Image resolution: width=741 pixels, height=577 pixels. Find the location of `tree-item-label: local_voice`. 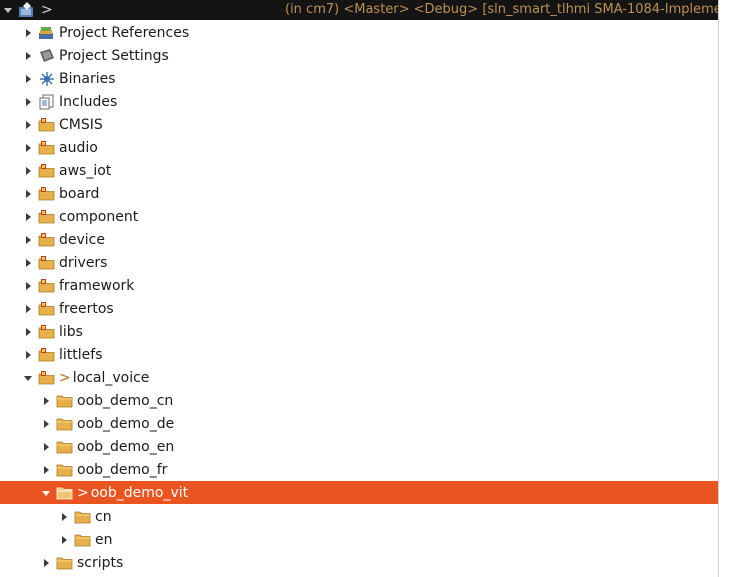

tree-item-label: local_voice is located at coordinates (111, 377).